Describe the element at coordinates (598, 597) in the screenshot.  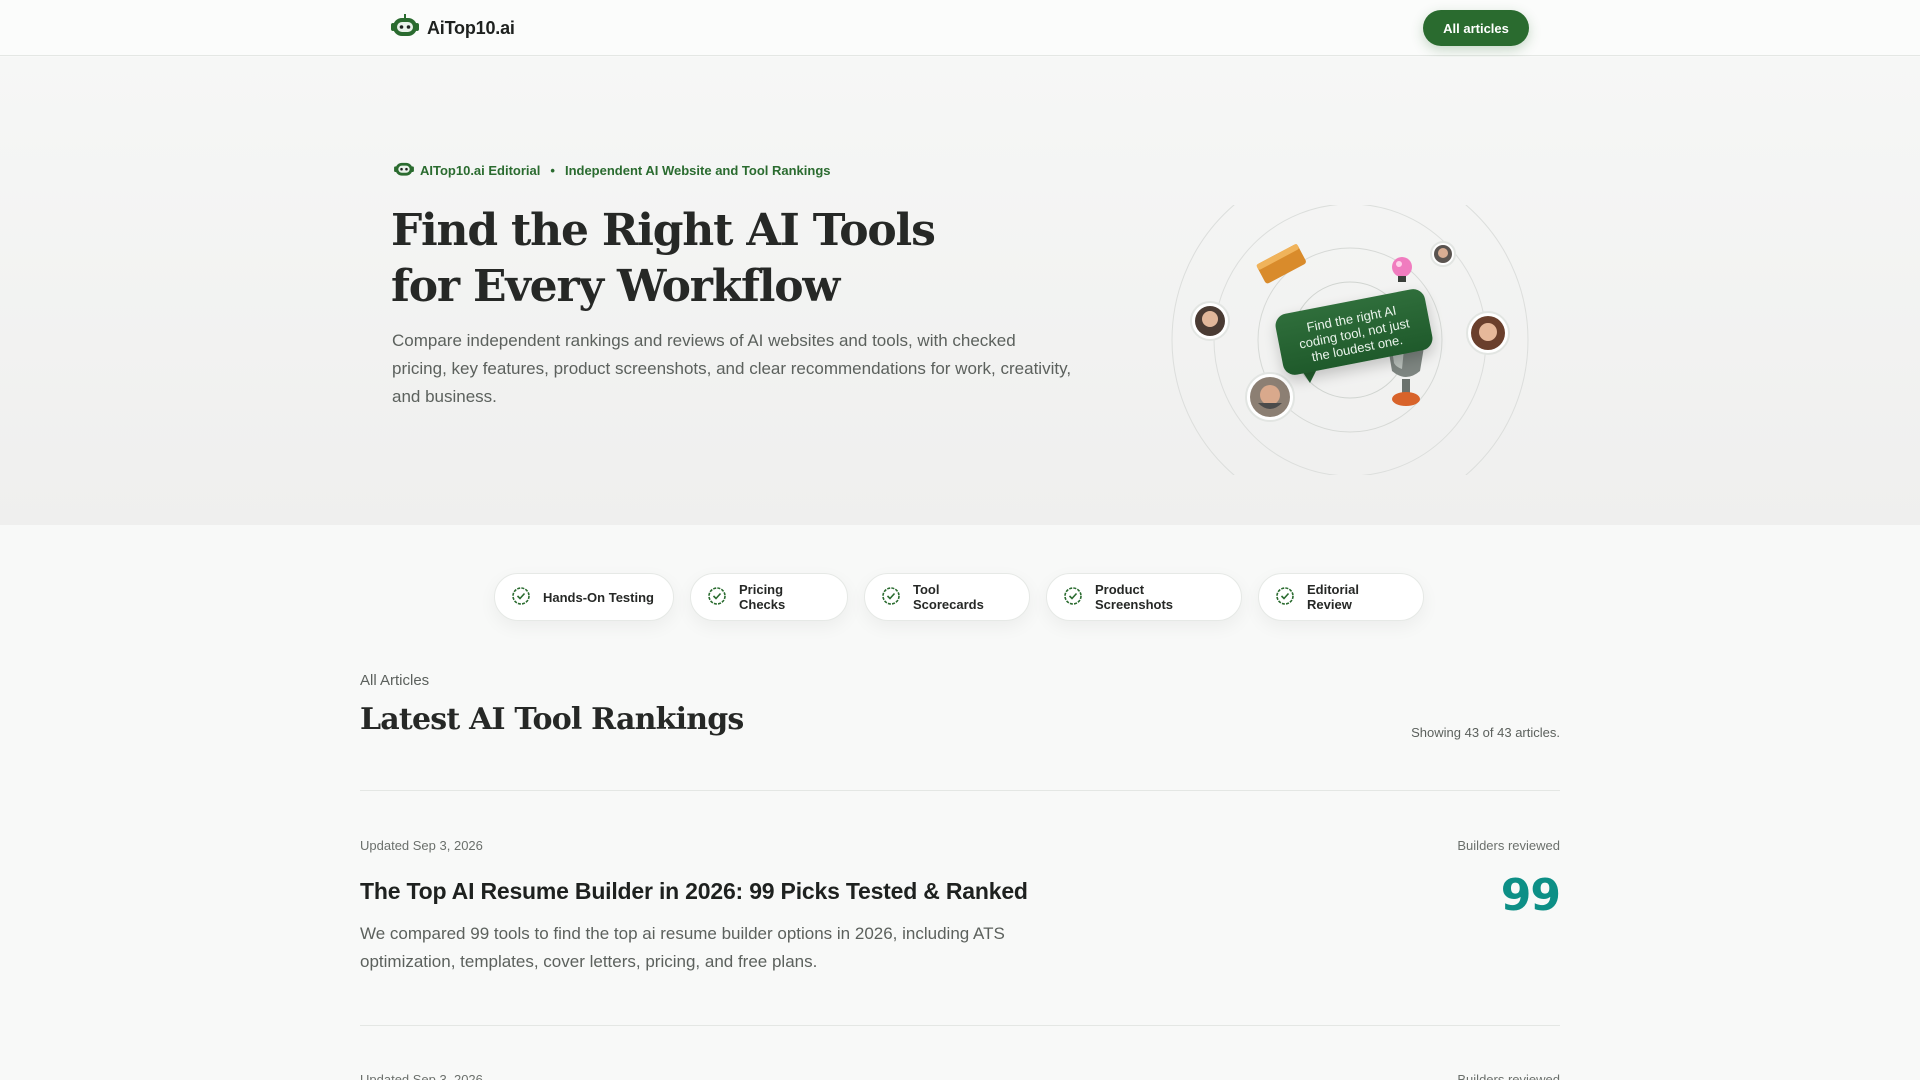
I see `badge-label: Hands-On Testing` at that location.